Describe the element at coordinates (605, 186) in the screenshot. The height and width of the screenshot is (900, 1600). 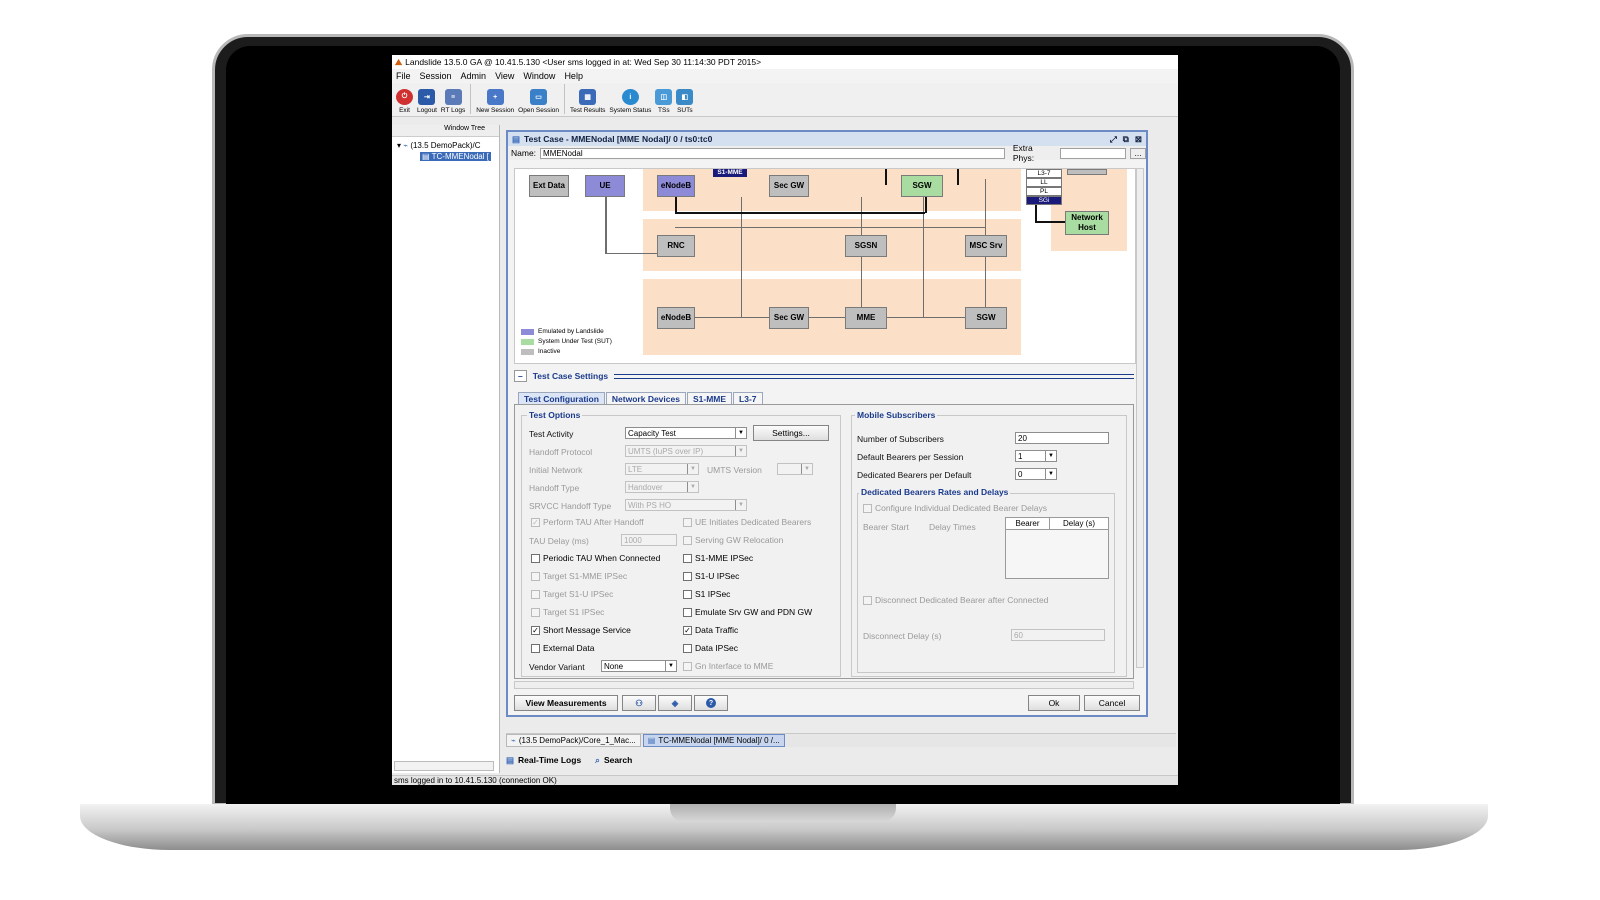
I see `diagram-node-ue: UE` at that location.